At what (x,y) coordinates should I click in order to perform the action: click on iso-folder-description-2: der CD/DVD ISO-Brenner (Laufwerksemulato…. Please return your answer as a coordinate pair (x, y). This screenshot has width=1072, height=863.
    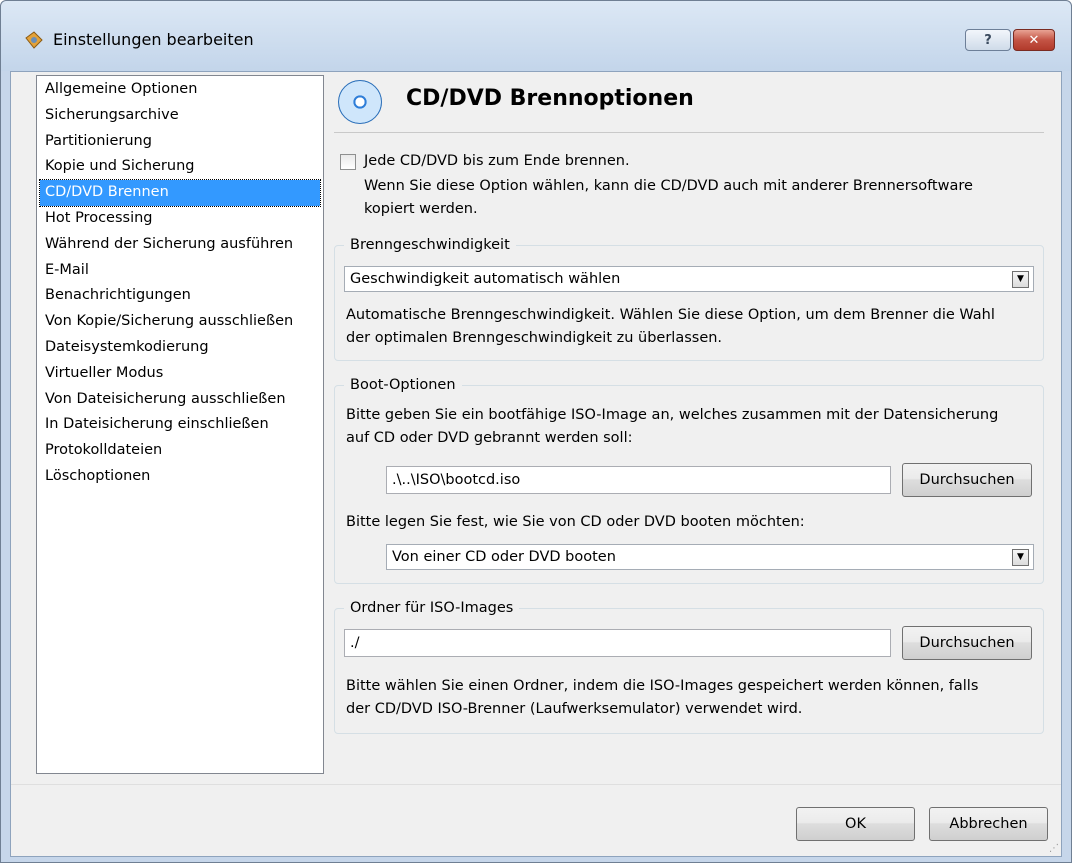
    Looking at the image, I should click on (574, 709).